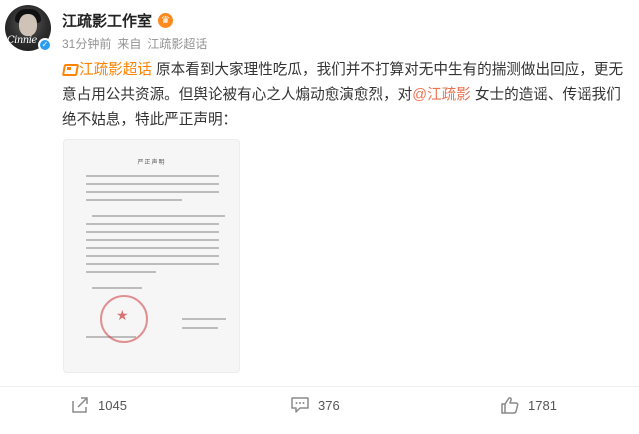  Describe the element at coordinates (28, 25) in the screenshot. I see `avatar-face` at that location.